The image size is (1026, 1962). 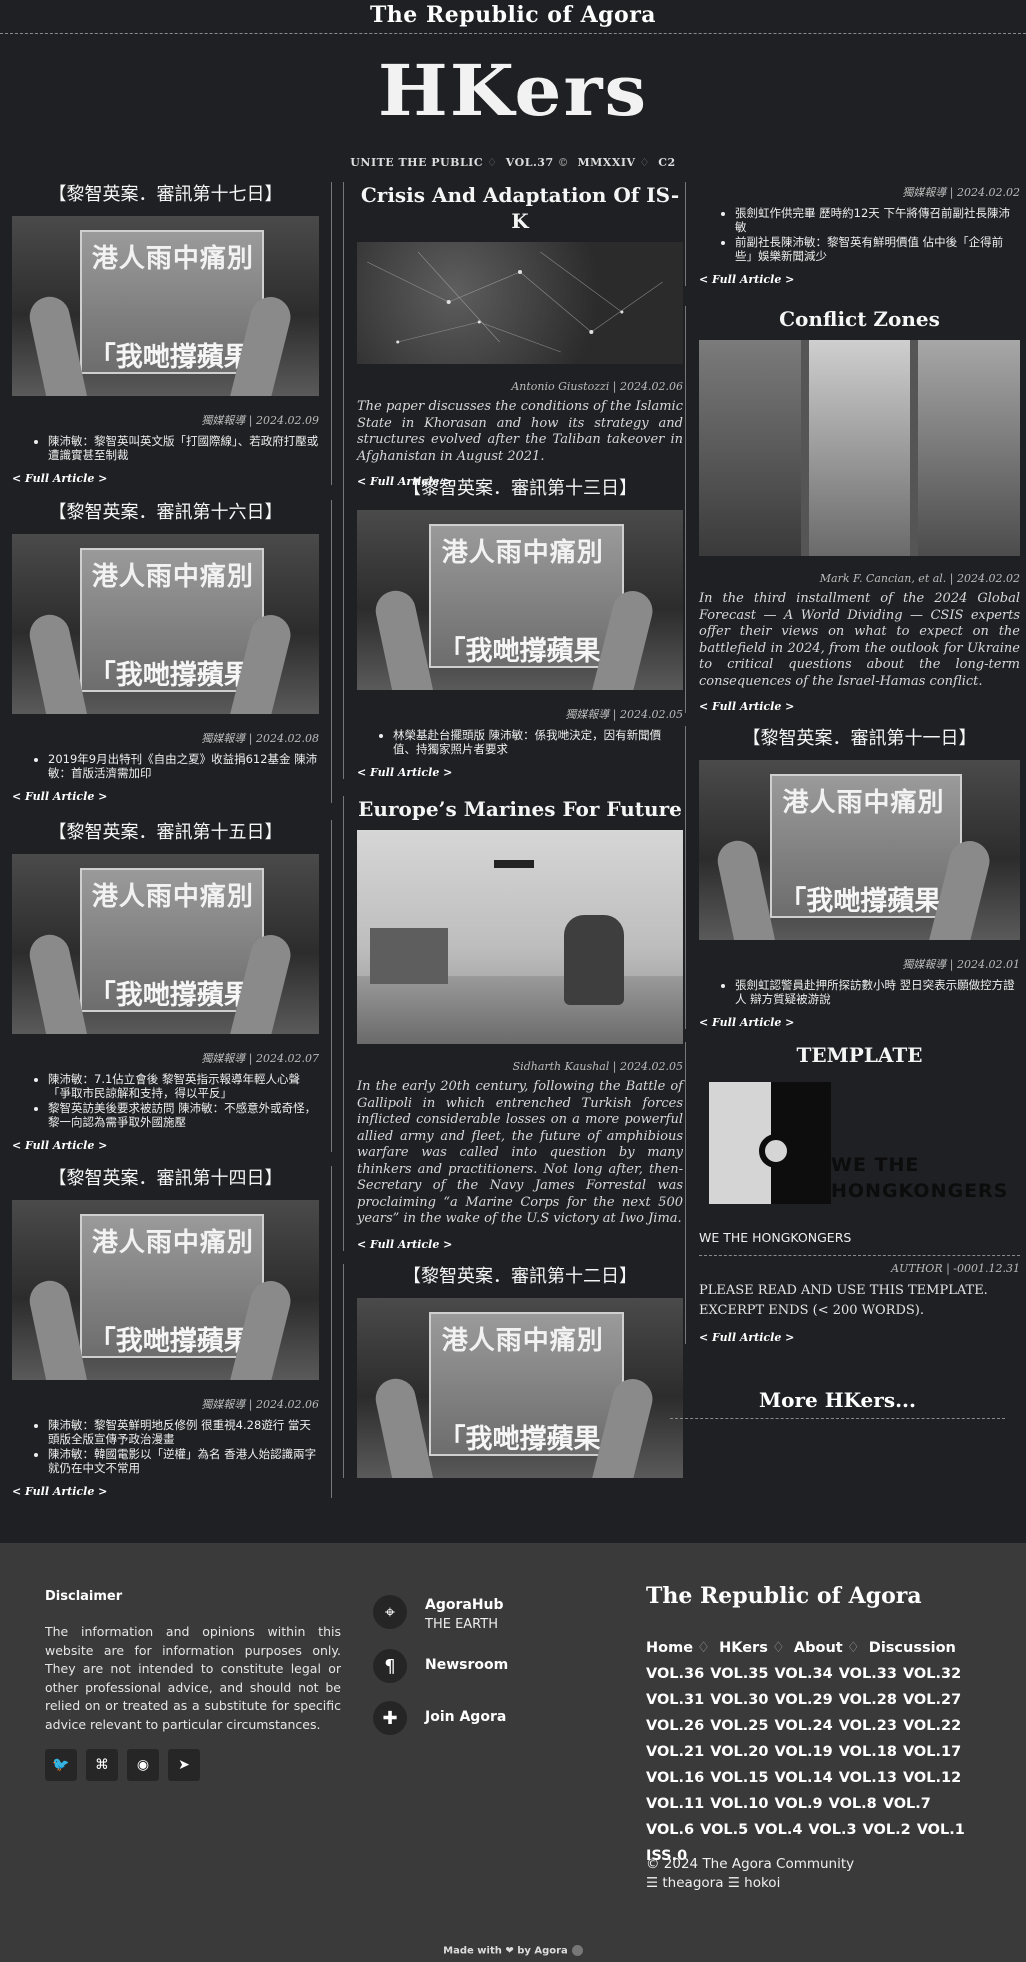 I want to click on telegram-icon: ➤, so click(x=184, y=1765).